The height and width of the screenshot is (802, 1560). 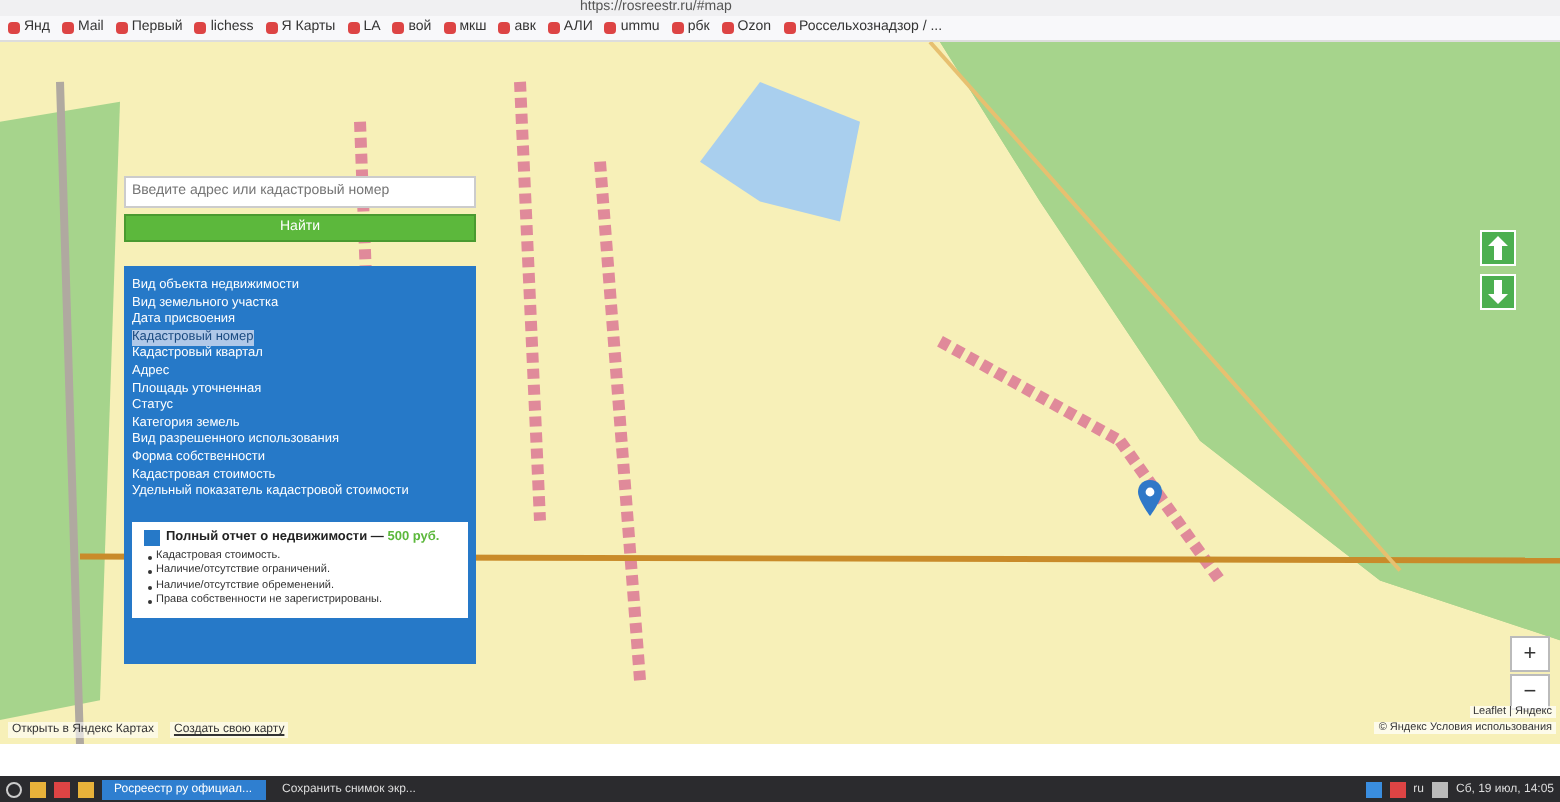 What do you see at coordinates (152, 537) in the screenshot?
I see `report-checkbox` at bounding box center [152, 537].